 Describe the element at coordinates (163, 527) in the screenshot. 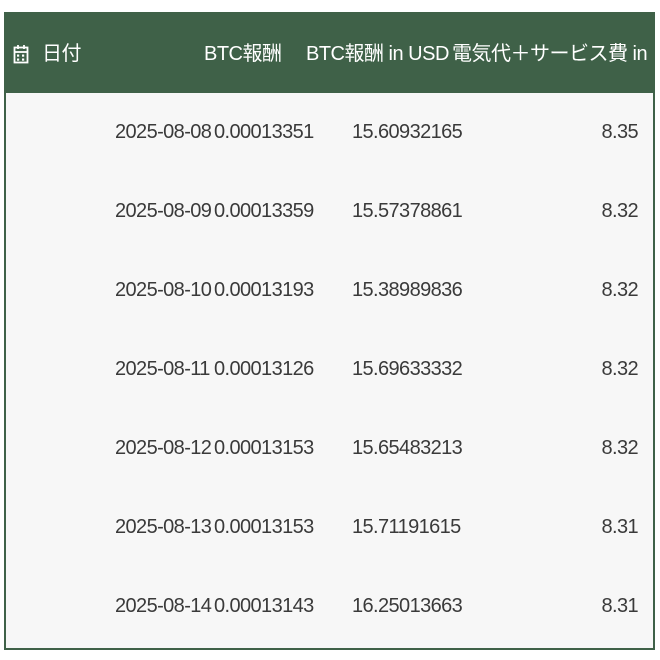

I see `cell-date: 2025-08-13` at that location.